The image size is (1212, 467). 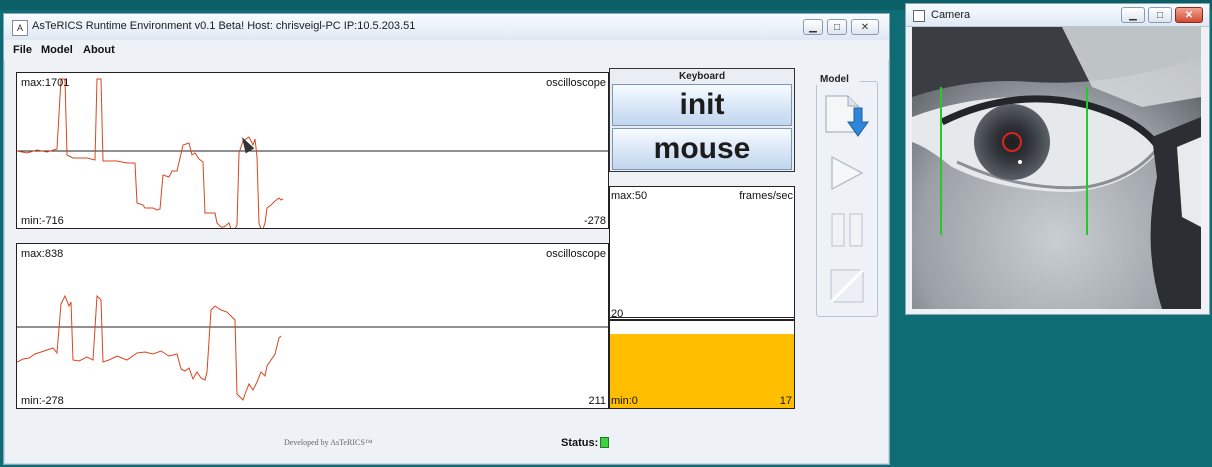 I want to click on model-panel-title: Model, so click(x=838, y=79).